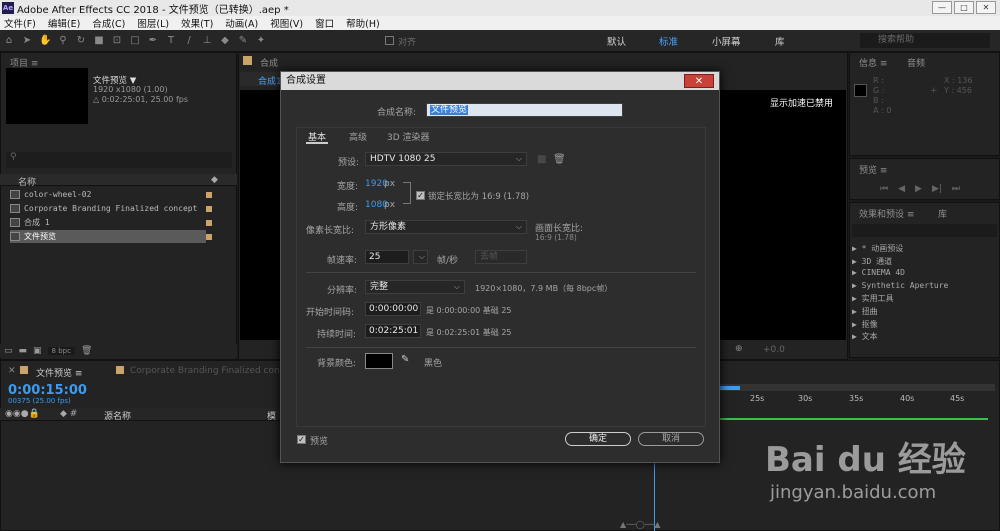  Describe the element at coordinates (108, 23) in the screenshot. I see `menu-composition: 合成(C)` at that location.